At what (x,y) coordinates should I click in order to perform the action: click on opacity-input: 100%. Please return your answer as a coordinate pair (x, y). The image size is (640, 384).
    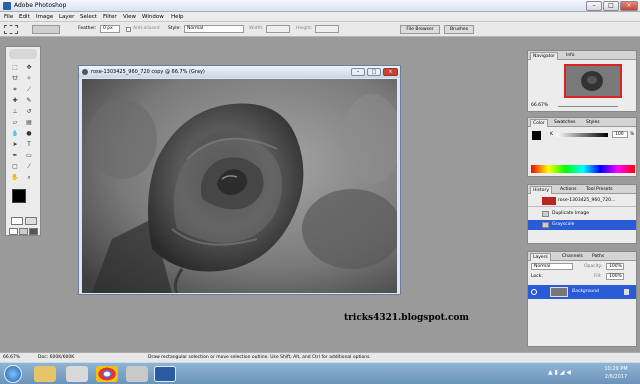
    Looking at the image, I should click on (615, 266).